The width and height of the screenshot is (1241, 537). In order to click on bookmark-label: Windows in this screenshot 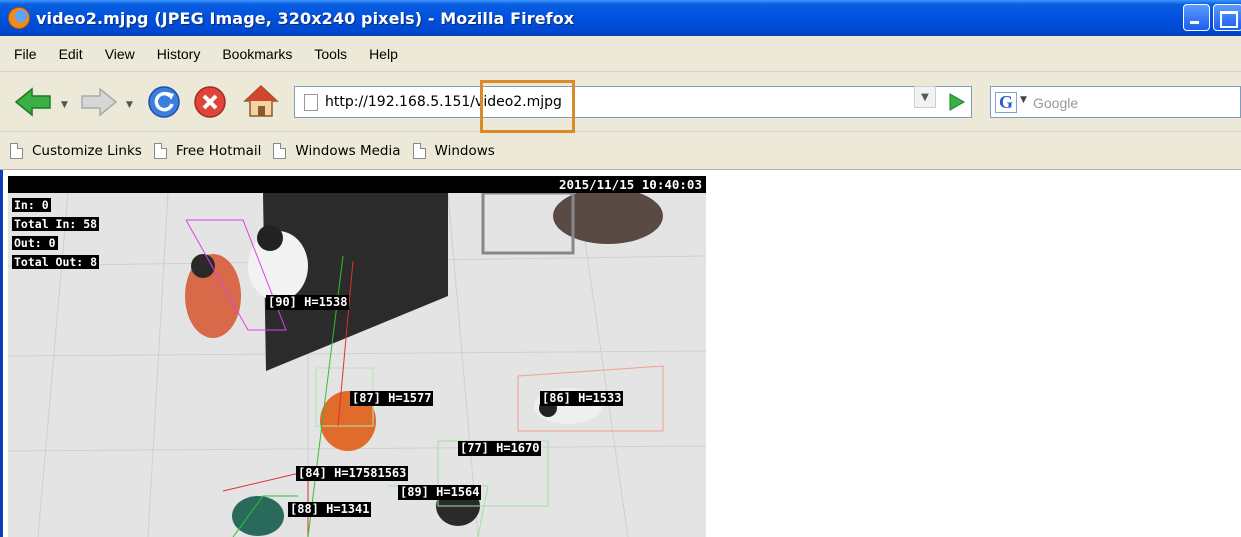, I will do `click(464, 150)`.